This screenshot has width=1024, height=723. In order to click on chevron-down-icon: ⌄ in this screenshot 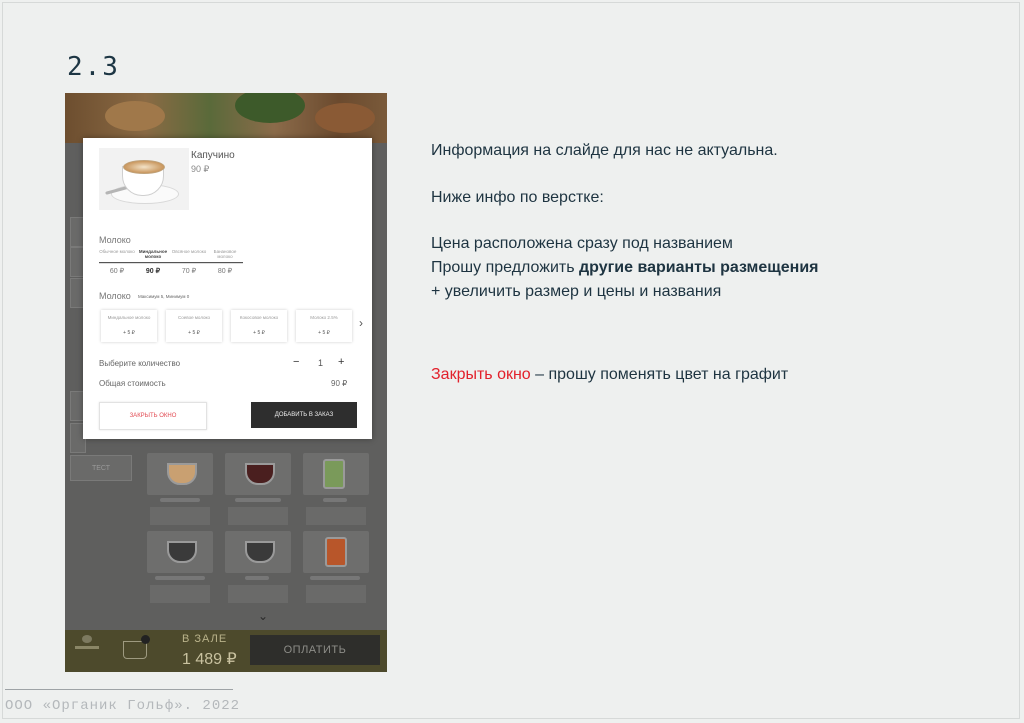, I will do `click(263, 616)`.